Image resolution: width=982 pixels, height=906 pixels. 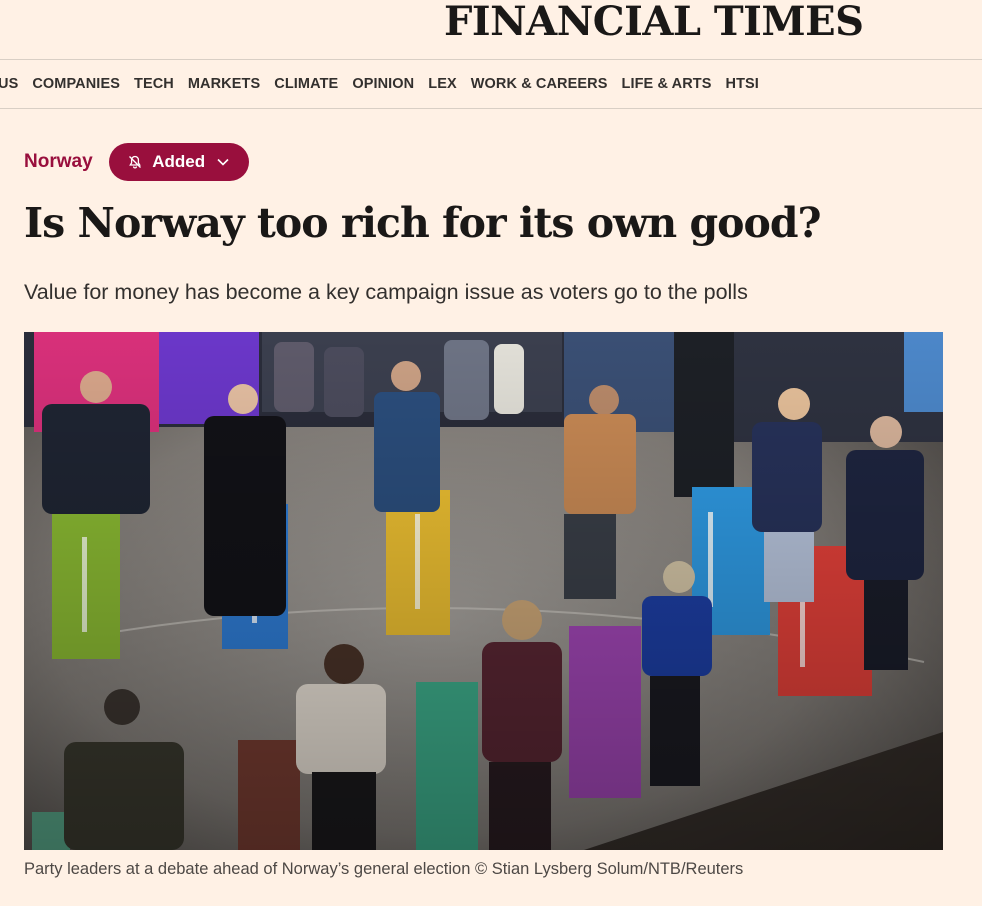 I want to click on nav-item-work-careers: WORK & CAREERS, so click(x=539, y=84).